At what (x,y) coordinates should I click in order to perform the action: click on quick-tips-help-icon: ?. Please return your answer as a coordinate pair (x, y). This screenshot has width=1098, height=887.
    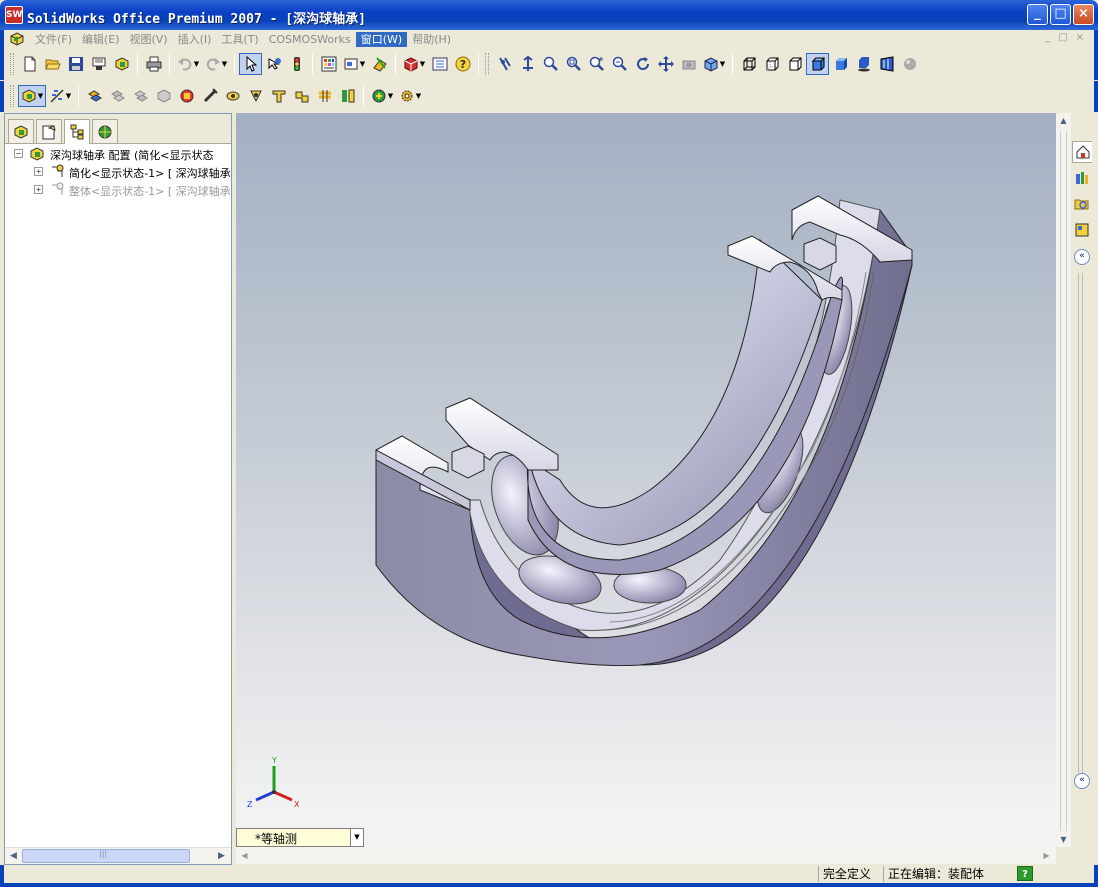
    Looking at the image, I should click on (1025, 873).